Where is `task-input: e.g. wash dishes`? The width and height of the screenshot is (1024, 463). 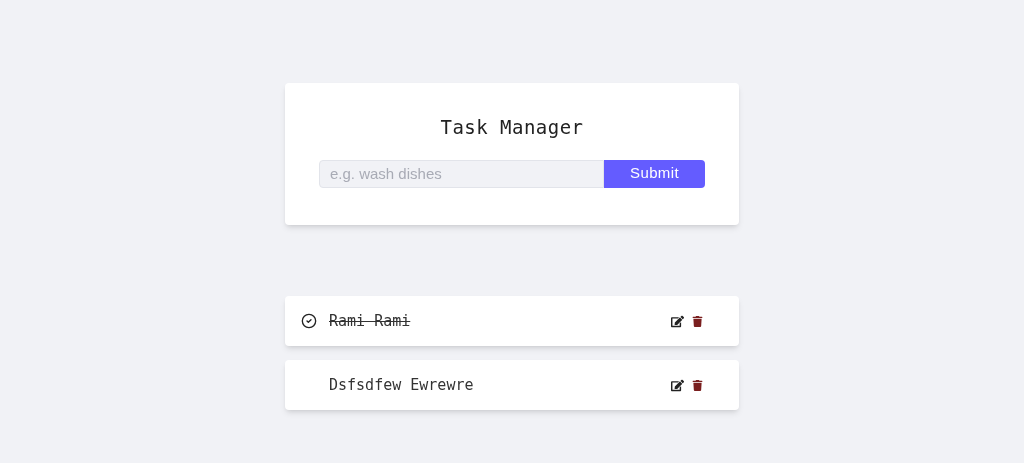 task-input: e.g. wash dishes is located at coordinates (461, 173).